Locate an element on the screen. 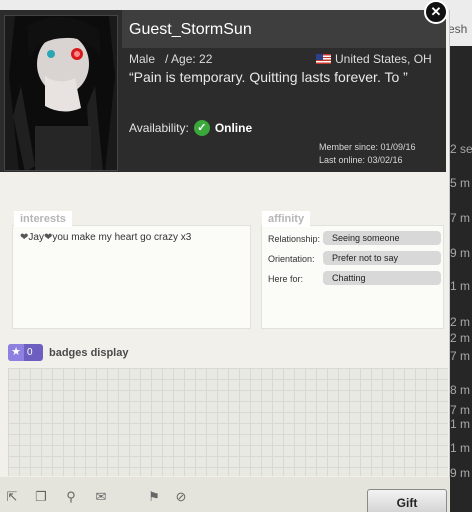 The height and width of the screenshot is (512, 472). external-link-icon: ⇱ is located at coordinates (12, 497).